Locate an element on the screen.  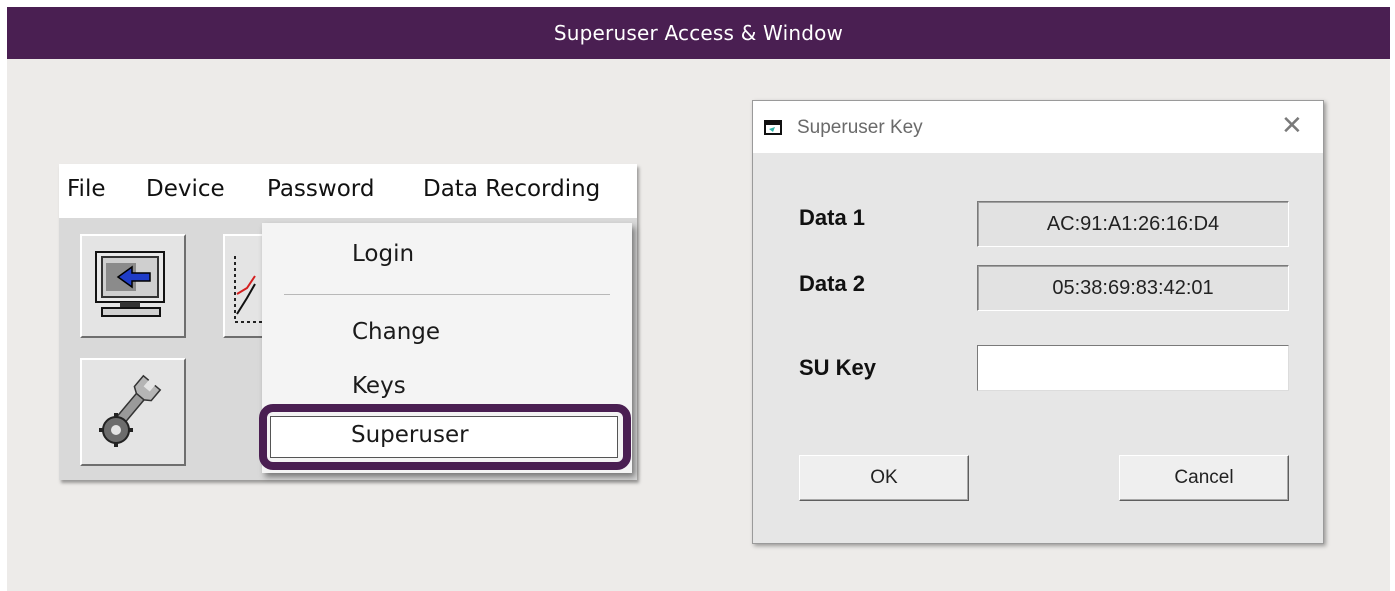
menu-bar: File Device Password Data Recording is located at coordinates (348, 191).